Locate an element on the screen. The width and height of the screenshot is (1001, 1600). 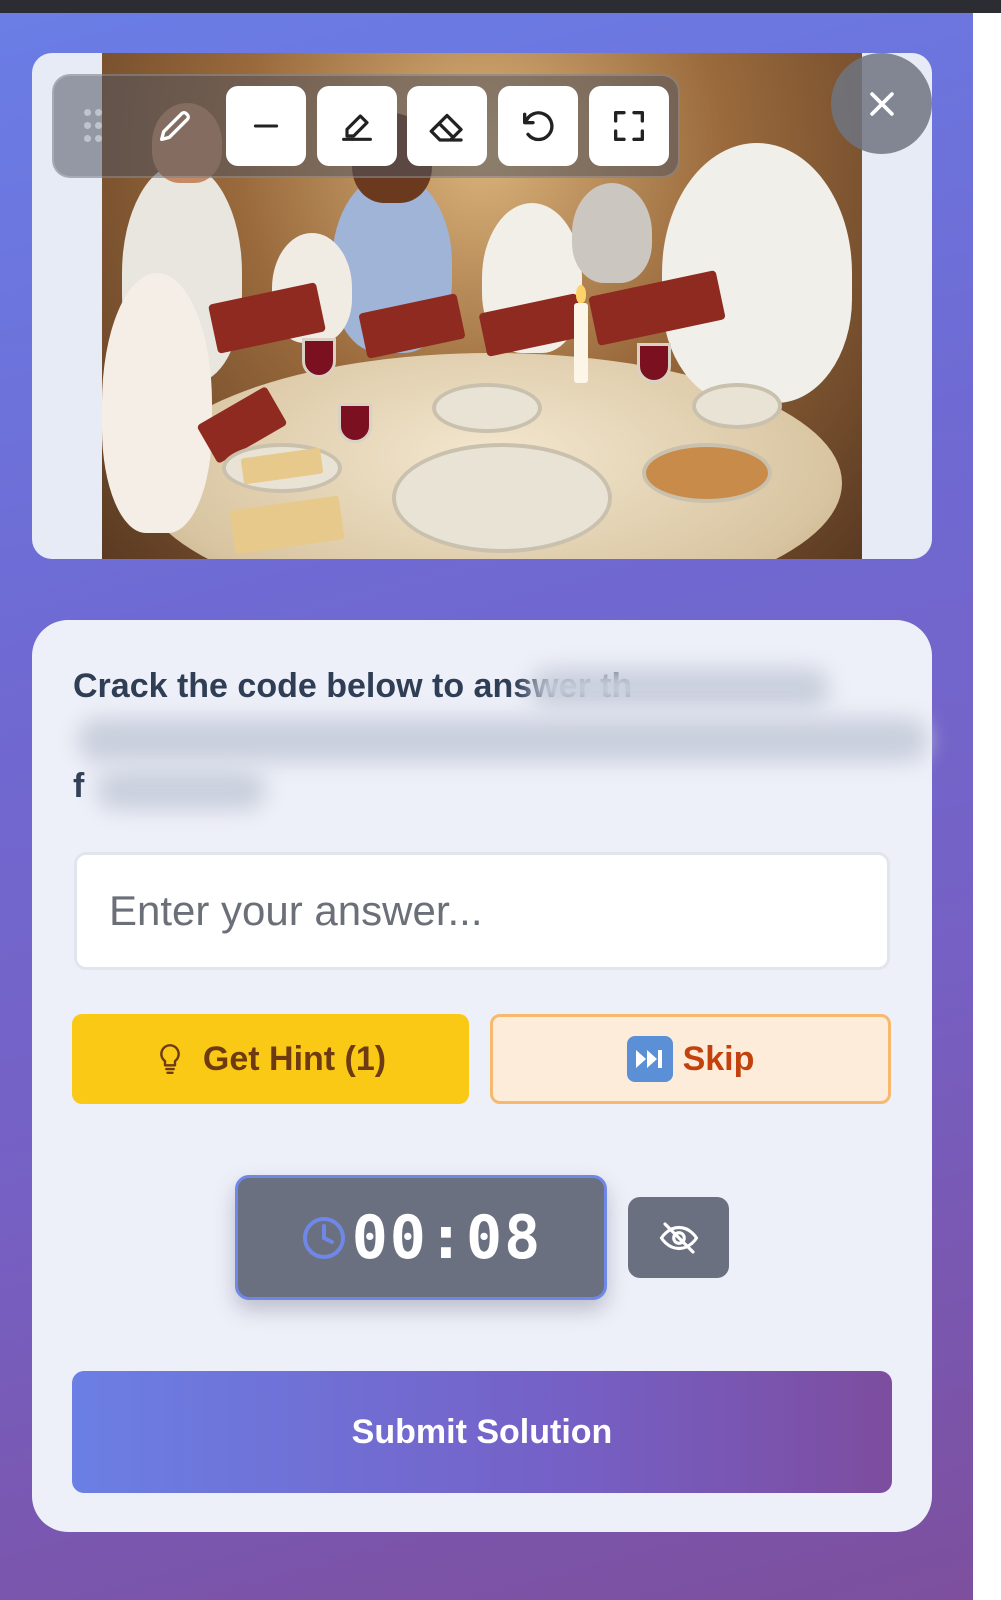
highlighter-tool-button is located at coordinates (357, 126).